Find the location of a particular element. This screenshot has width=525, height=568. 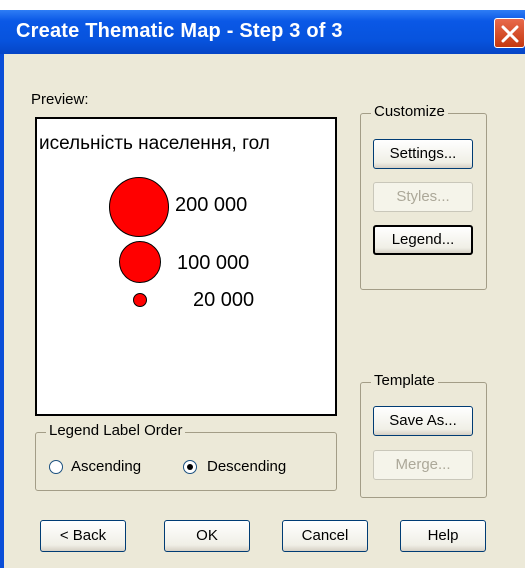

ascending-label: Ascending is located at coordinates (106, 466).